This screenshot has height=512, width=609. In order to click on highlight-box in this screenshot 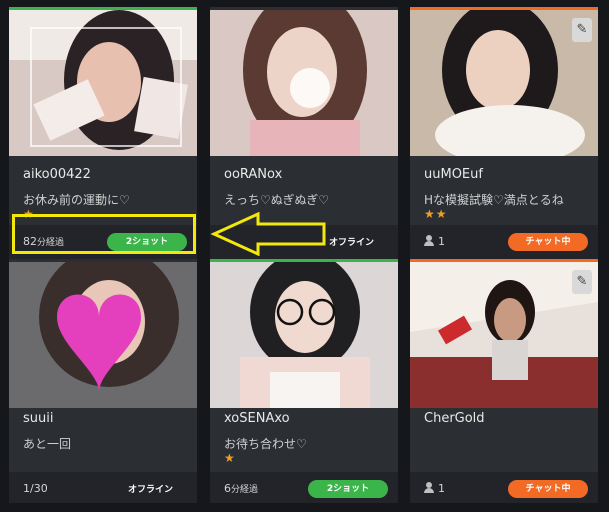, I will do `click(104, 234)`.